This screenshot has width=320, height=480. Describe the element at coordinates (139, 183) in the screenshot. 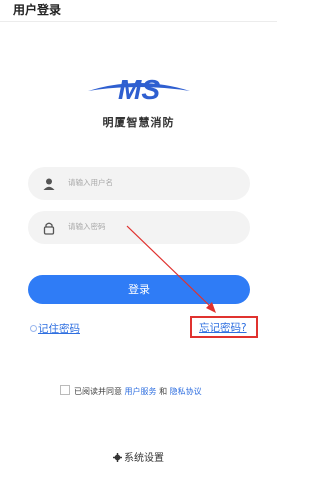

I see `username-field: 请输入用户名` at that location.